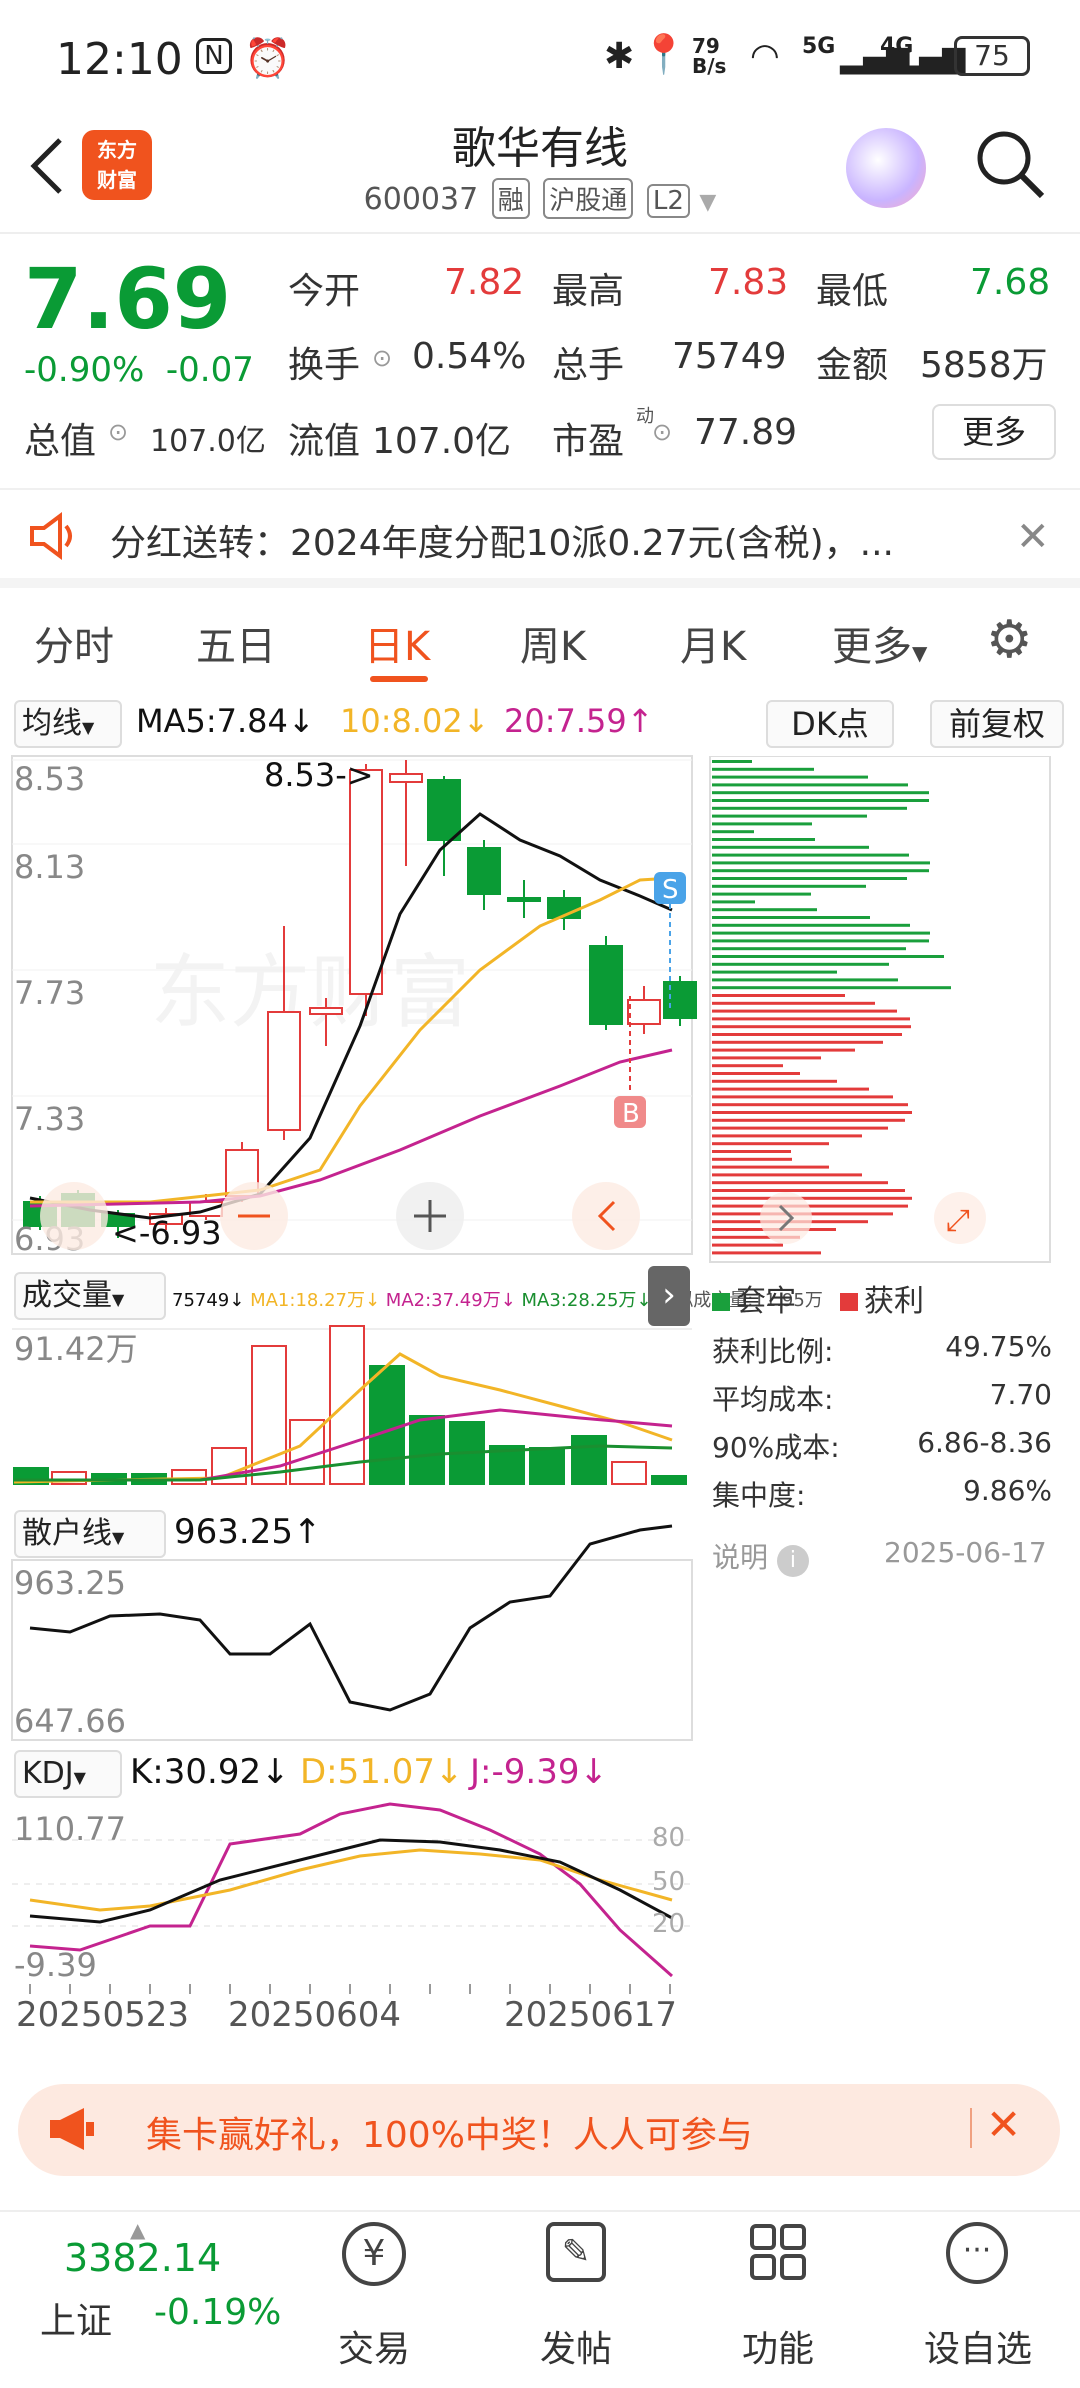 This screenshot has height=2388, width=1080. What do you see at coordinates (748, 282) in the screenshot?
I see `high-value: 7.83` at bounding box center [748, 282].